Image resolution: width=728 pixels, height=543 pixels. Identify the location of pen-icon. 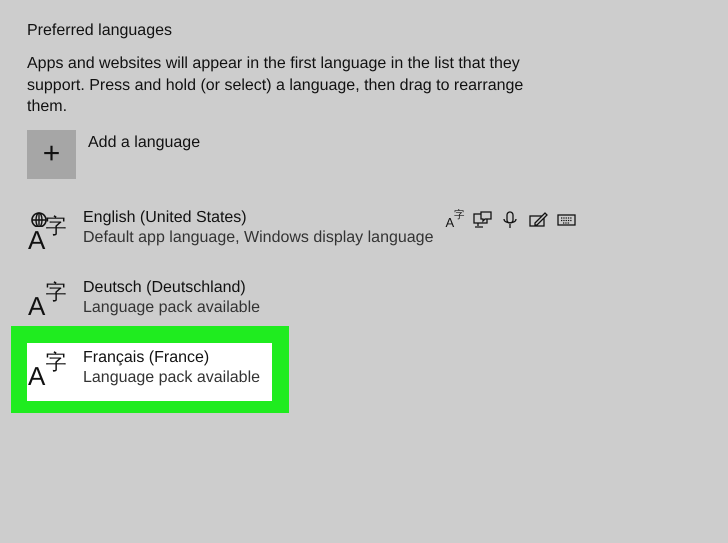
(538, 219).